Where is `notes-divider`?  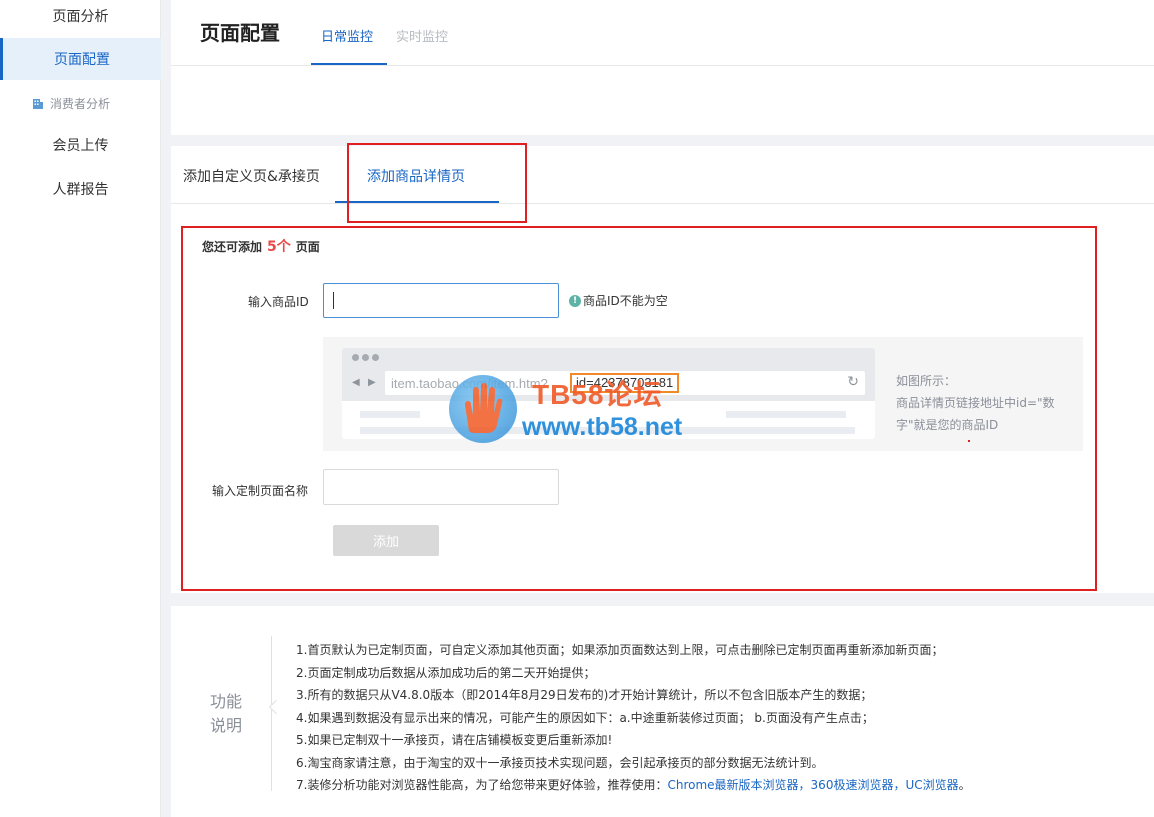
notes-divider is located at coordinates (271, 713).